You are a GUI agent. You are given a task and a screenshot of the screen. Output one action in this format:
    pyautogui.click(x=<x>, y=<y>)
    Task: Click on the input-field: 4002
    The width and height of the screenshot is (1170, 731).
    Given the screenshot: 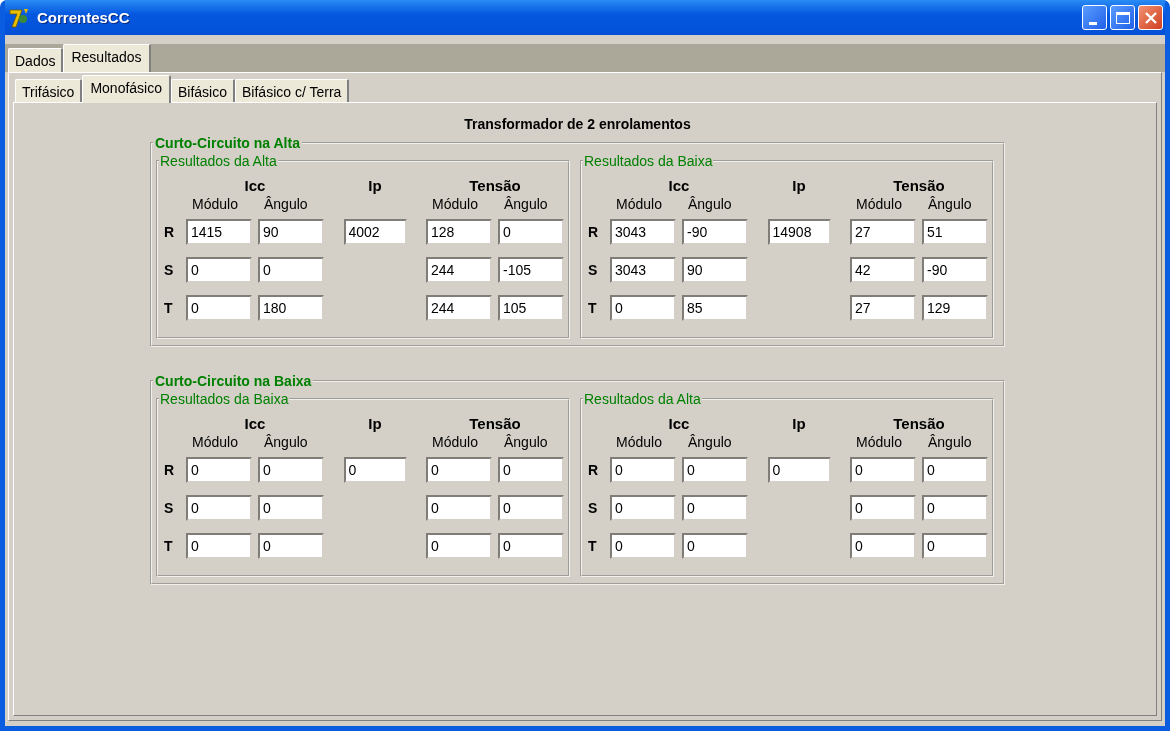 What is the action you would take?
    pyautogui.click(x=375, y=232)
    